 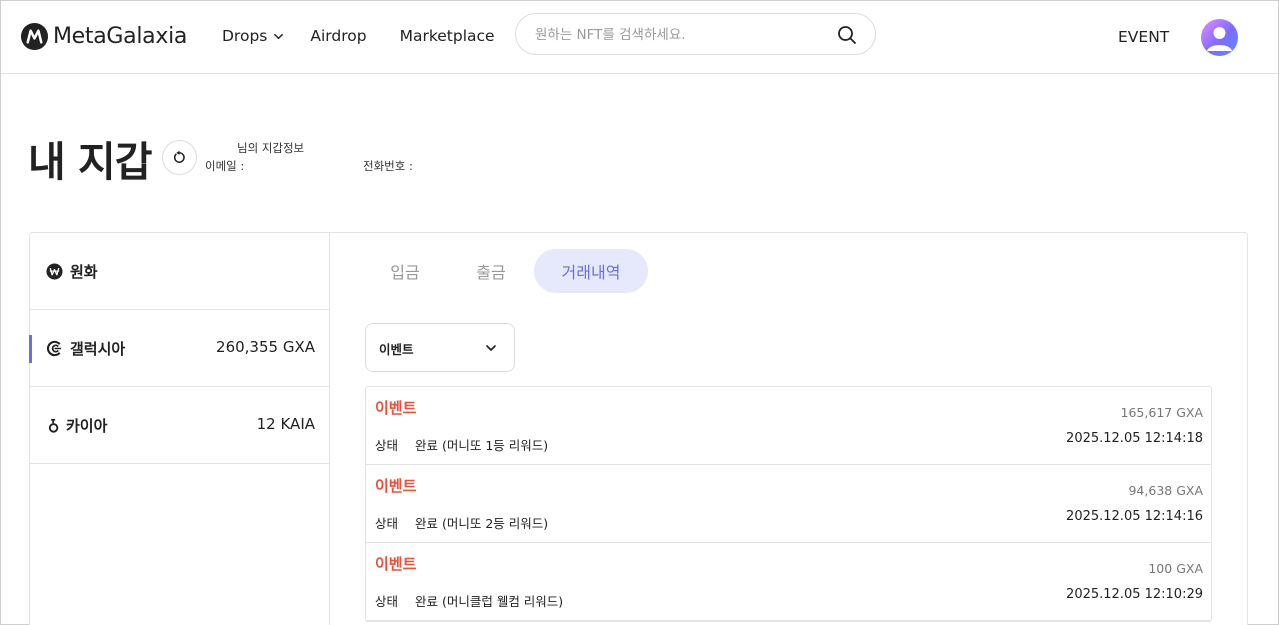 What do you see at coordinates (1134, 516) in the screenshot?
I see `transaction-time: 2025.12.05 12:14:16` at bounding box center [1134, 516].